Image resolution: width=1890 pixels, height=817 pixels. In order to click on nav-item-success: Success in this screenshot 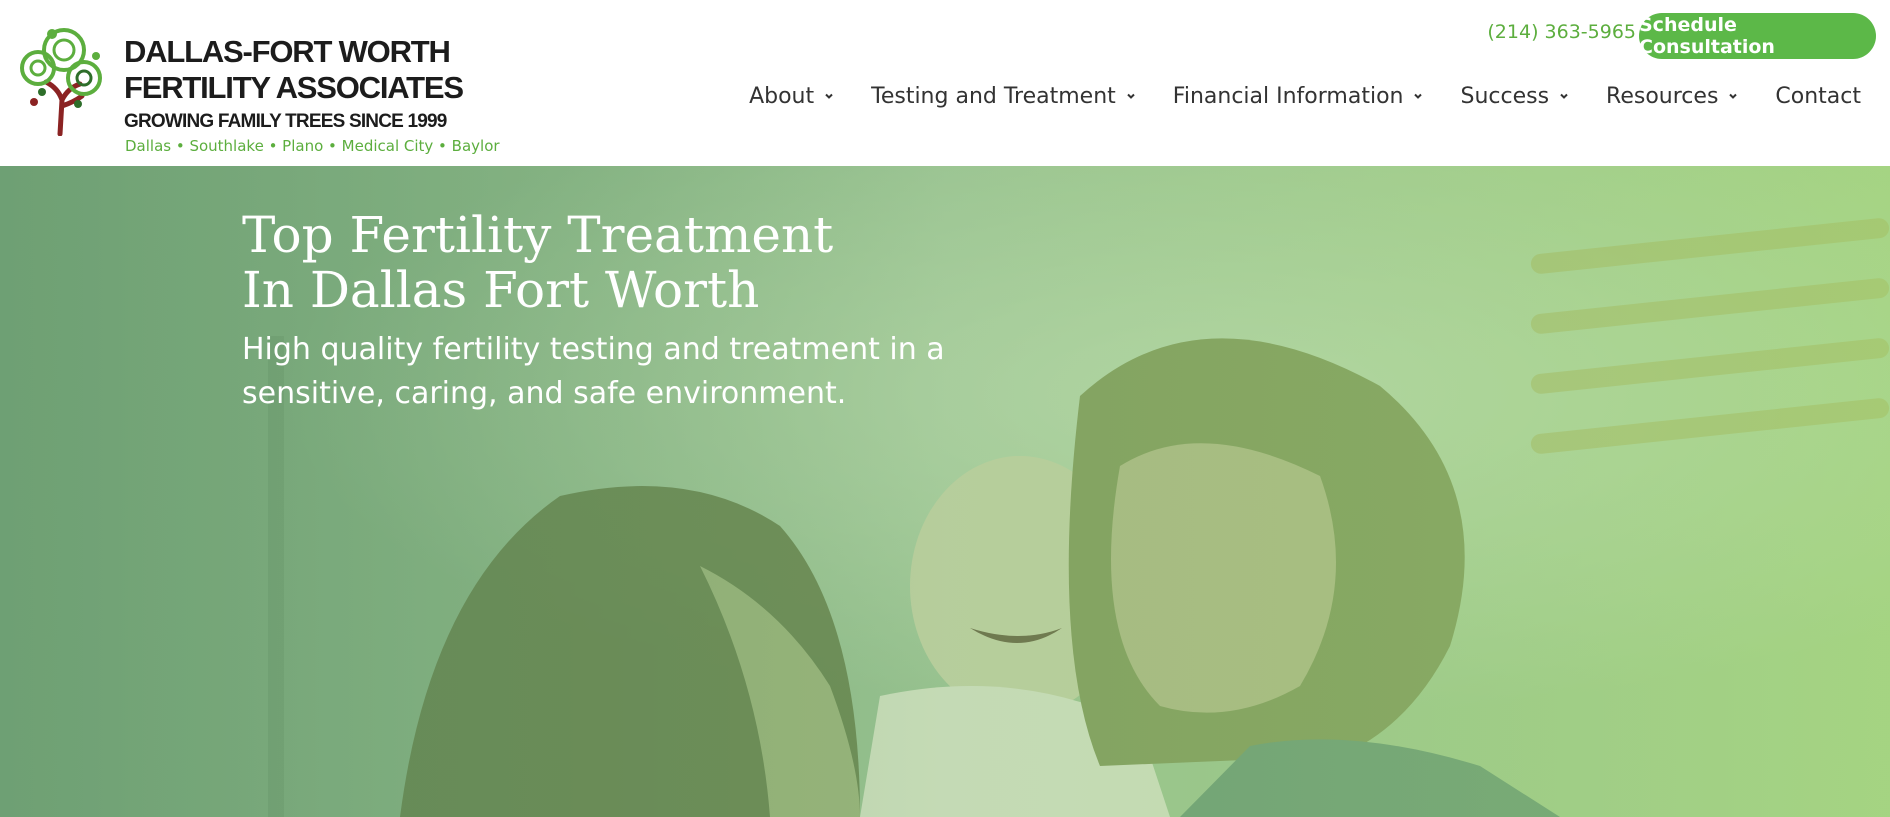, I will do `click(1515, 96)`.